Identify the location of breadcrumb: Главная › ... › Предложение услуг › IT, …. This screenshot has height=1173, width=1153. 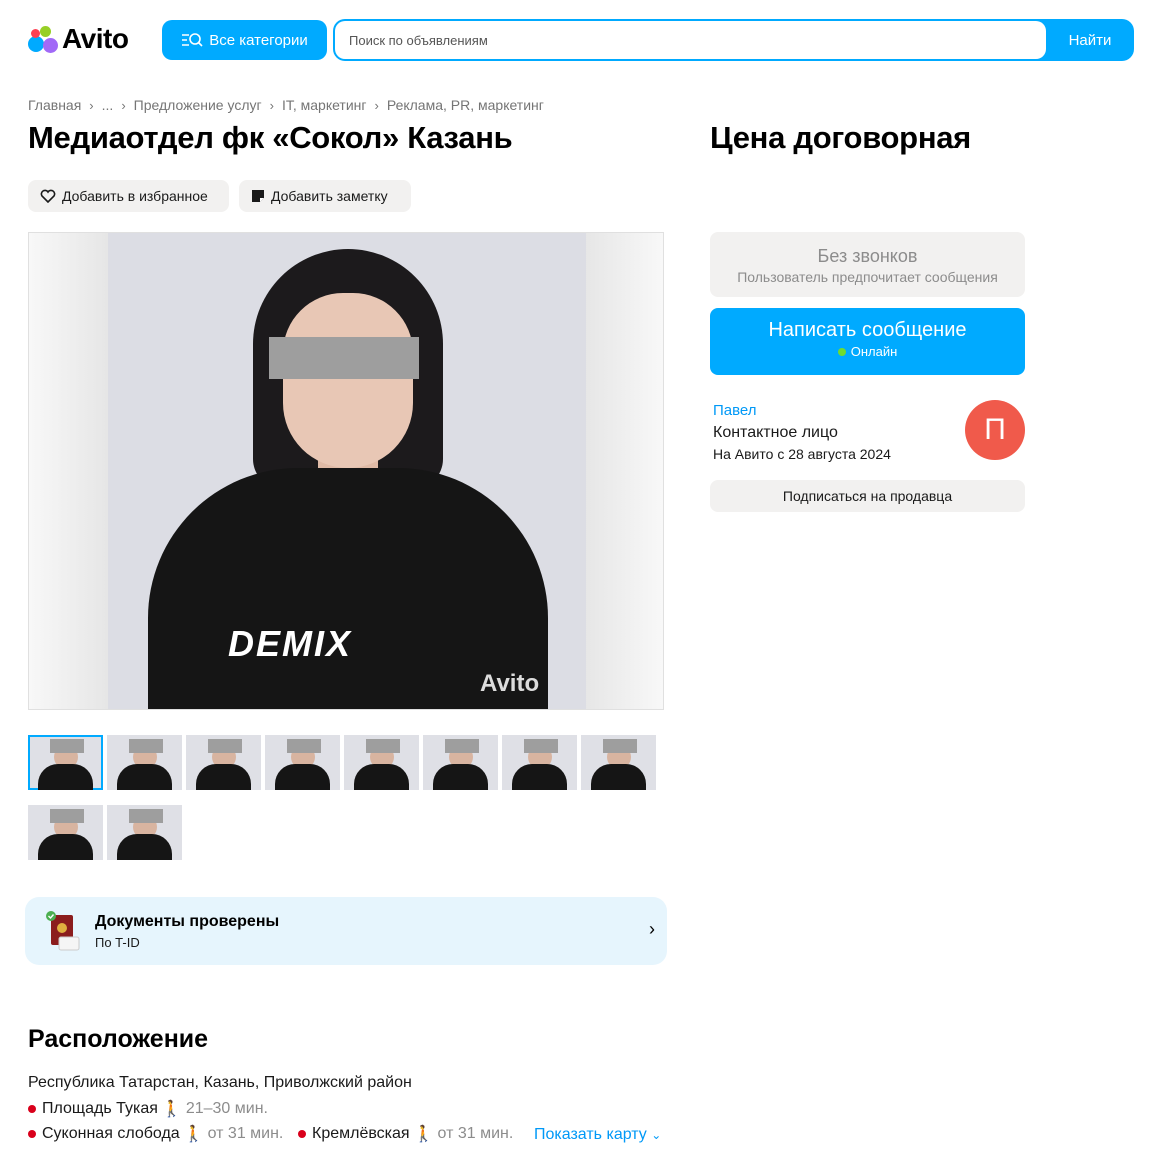
(286, 105).